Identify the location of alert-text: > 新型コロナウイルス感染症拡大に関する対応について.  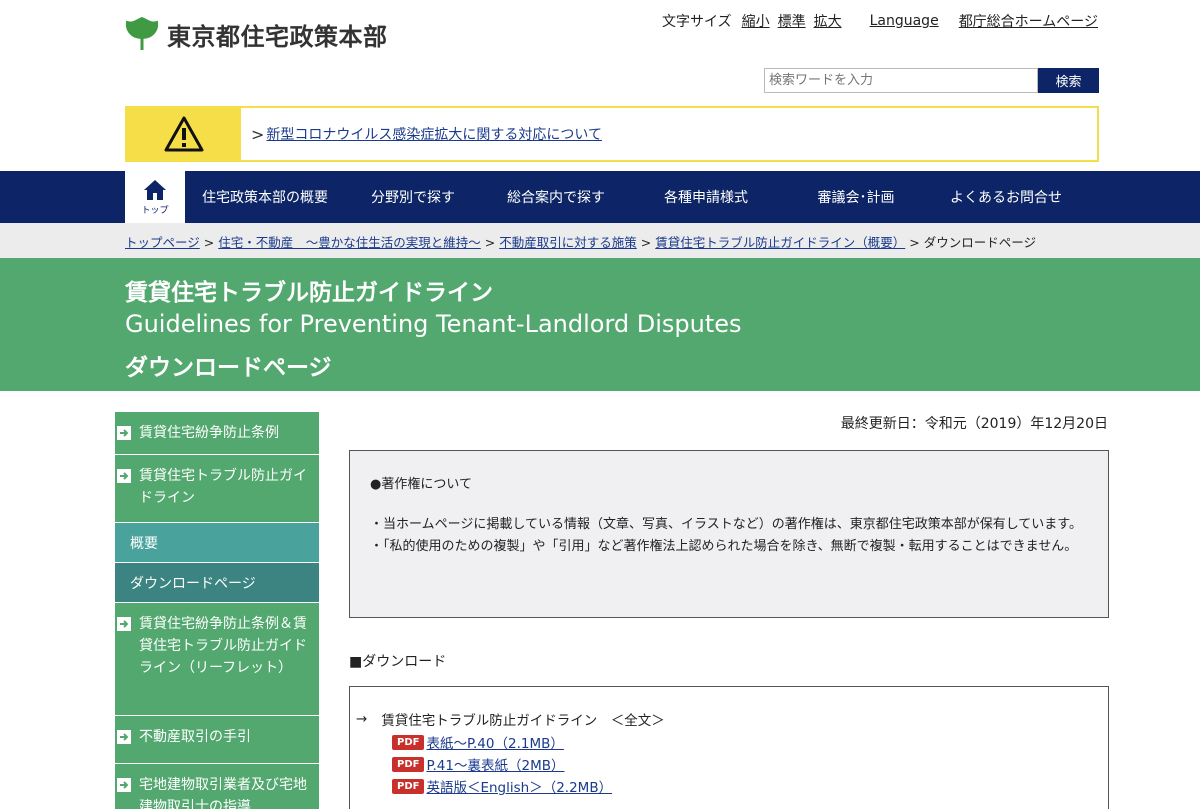
(426, 134).